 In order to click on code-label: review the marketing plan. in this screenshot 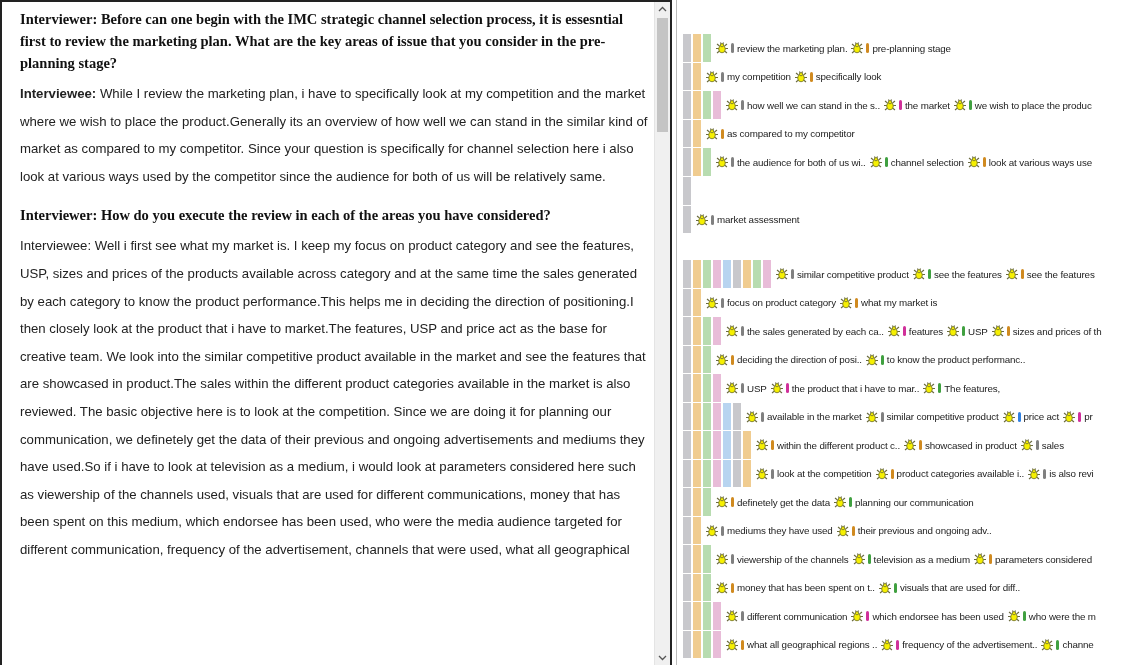, I will do `click(792, 48)`.